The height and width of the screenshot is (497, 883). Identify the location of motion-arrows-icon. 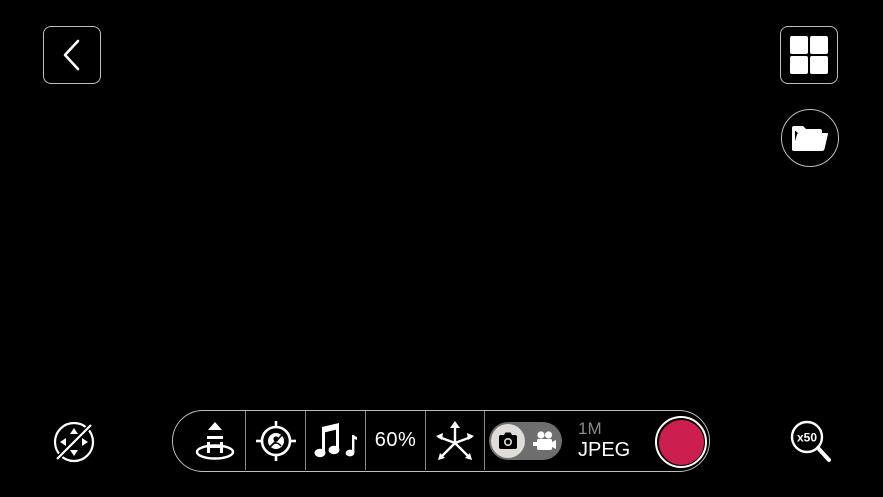
(455, 440).